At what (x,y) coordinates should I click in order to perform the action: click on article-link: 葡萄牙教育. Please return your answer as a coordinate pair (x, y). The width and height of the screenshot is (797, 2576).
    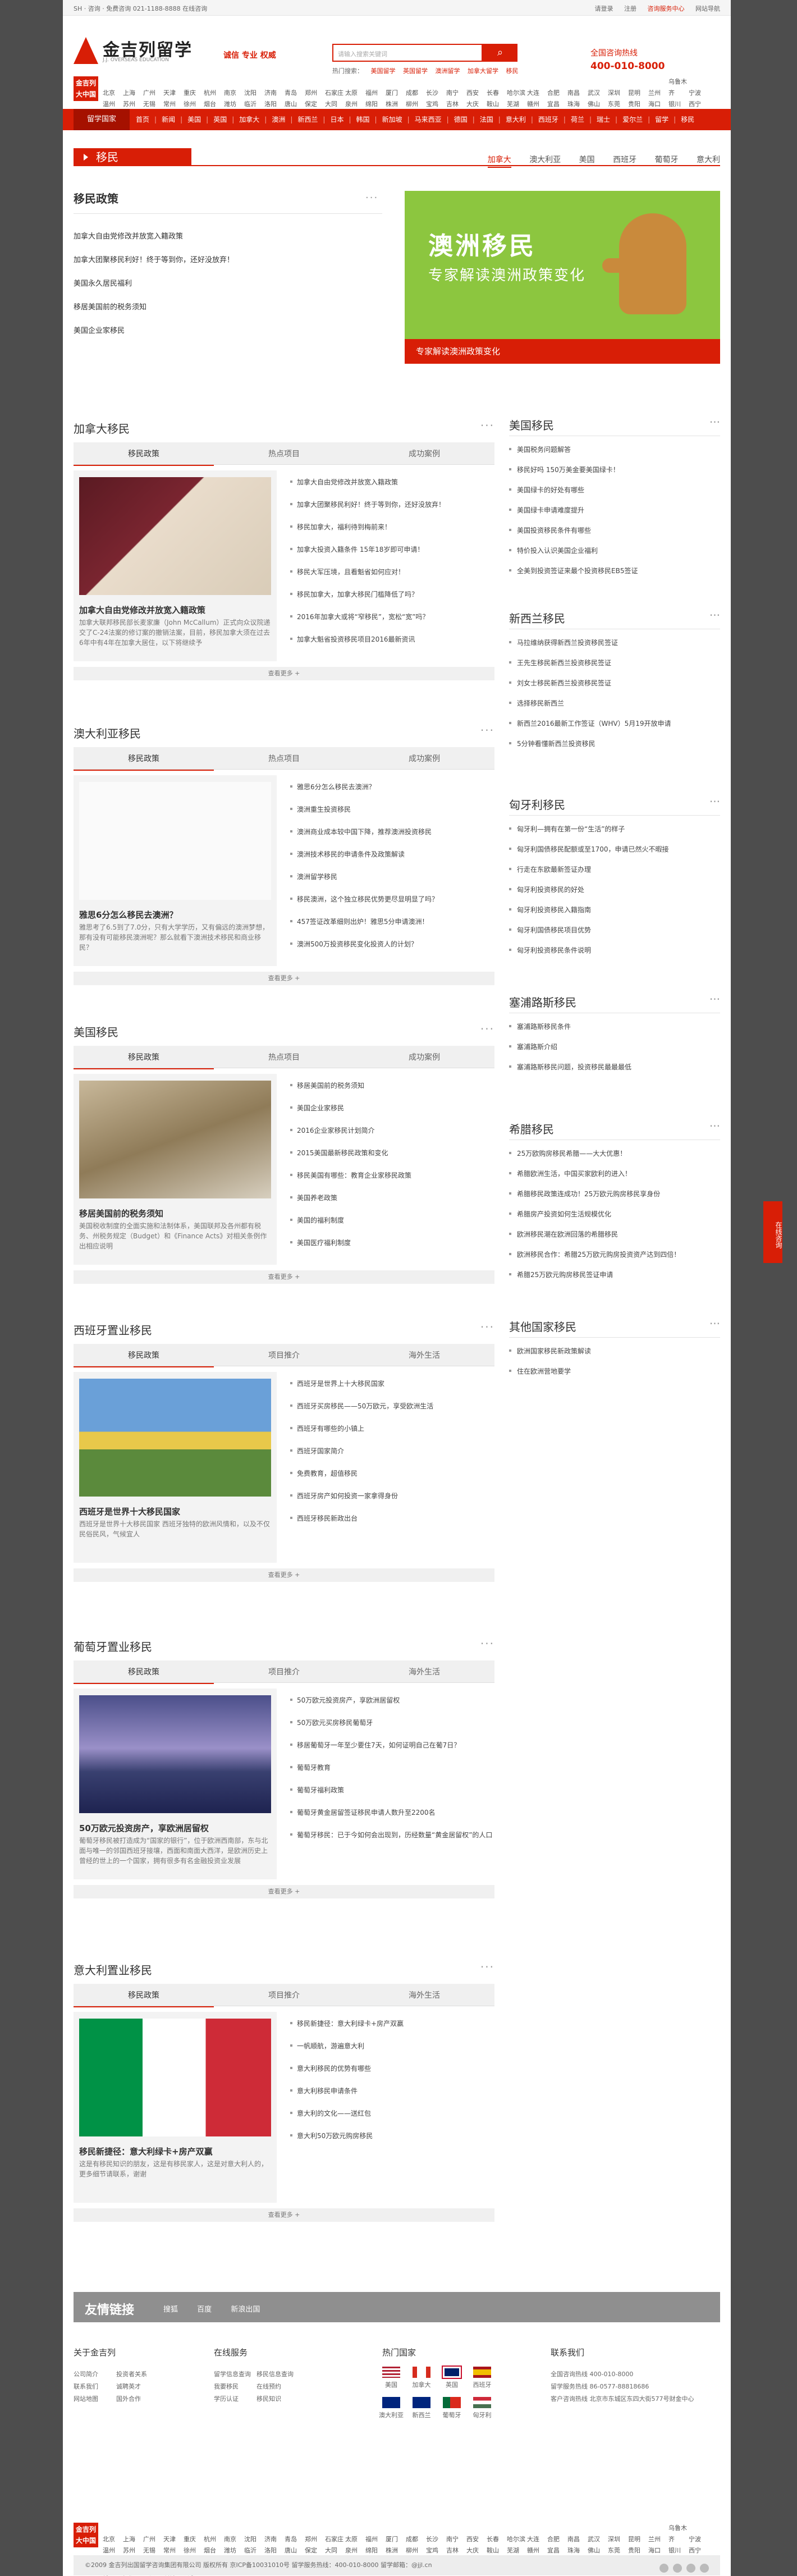
    Looking at the image, I should click on (392, 1774).